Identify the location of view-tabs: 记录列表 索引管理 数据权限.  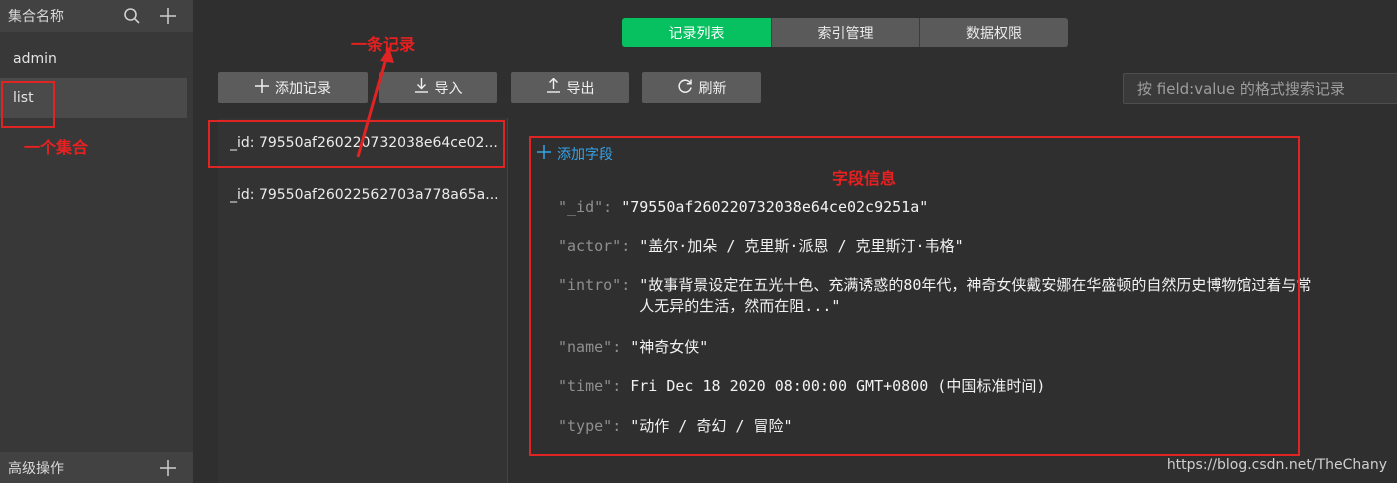
(845, 32).